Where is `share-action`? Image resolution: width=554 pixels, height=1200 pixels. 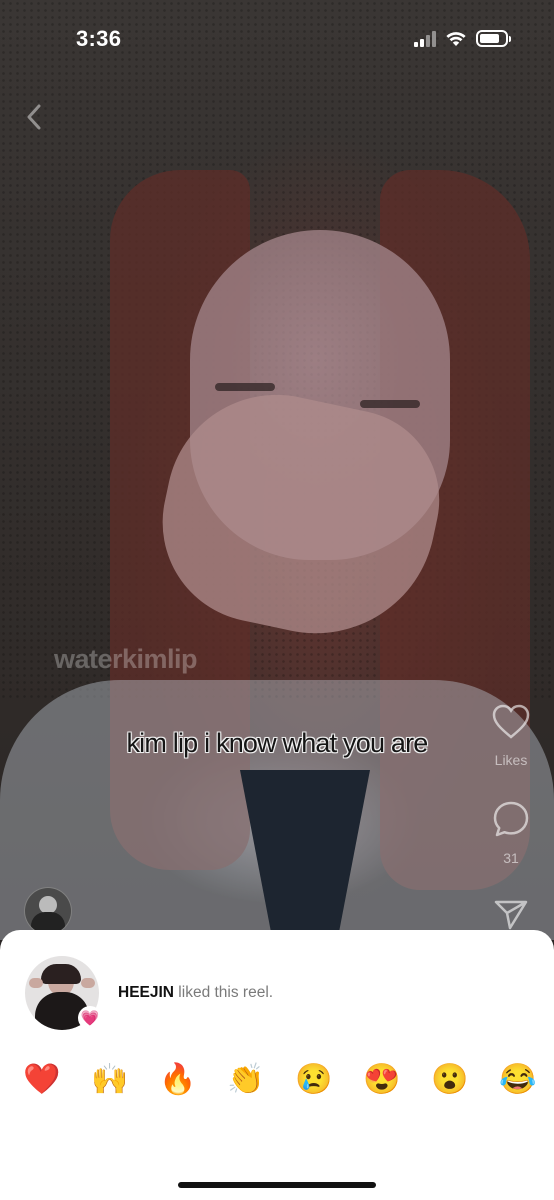 share-action is located at coordinates (511, 914).